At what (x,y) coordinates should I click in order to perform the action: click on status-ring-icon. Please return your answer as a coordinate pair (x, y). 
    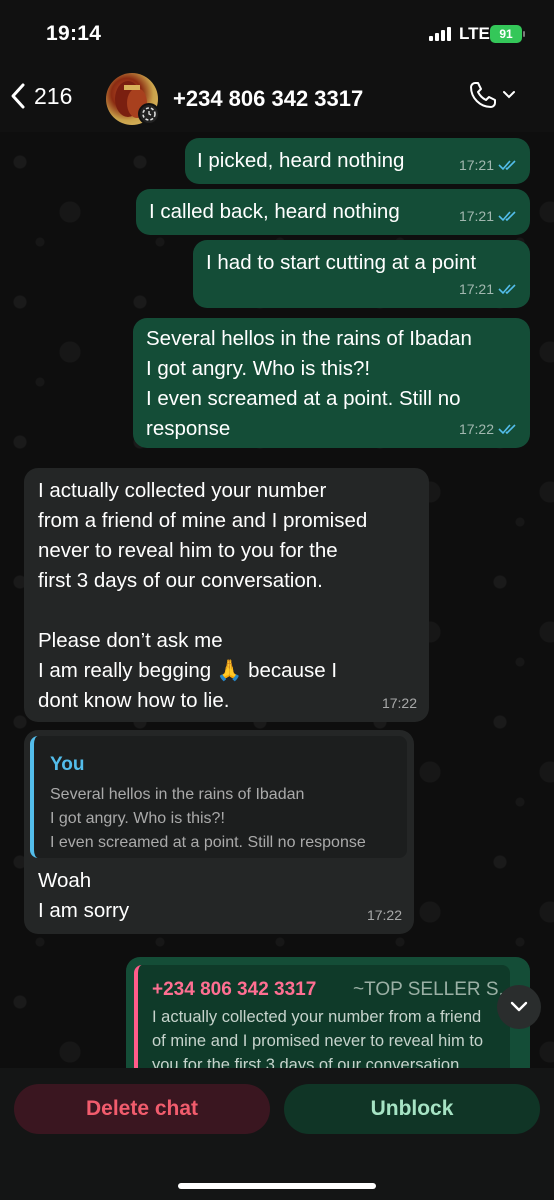
    Looking at the image, I should click on (149, 114).